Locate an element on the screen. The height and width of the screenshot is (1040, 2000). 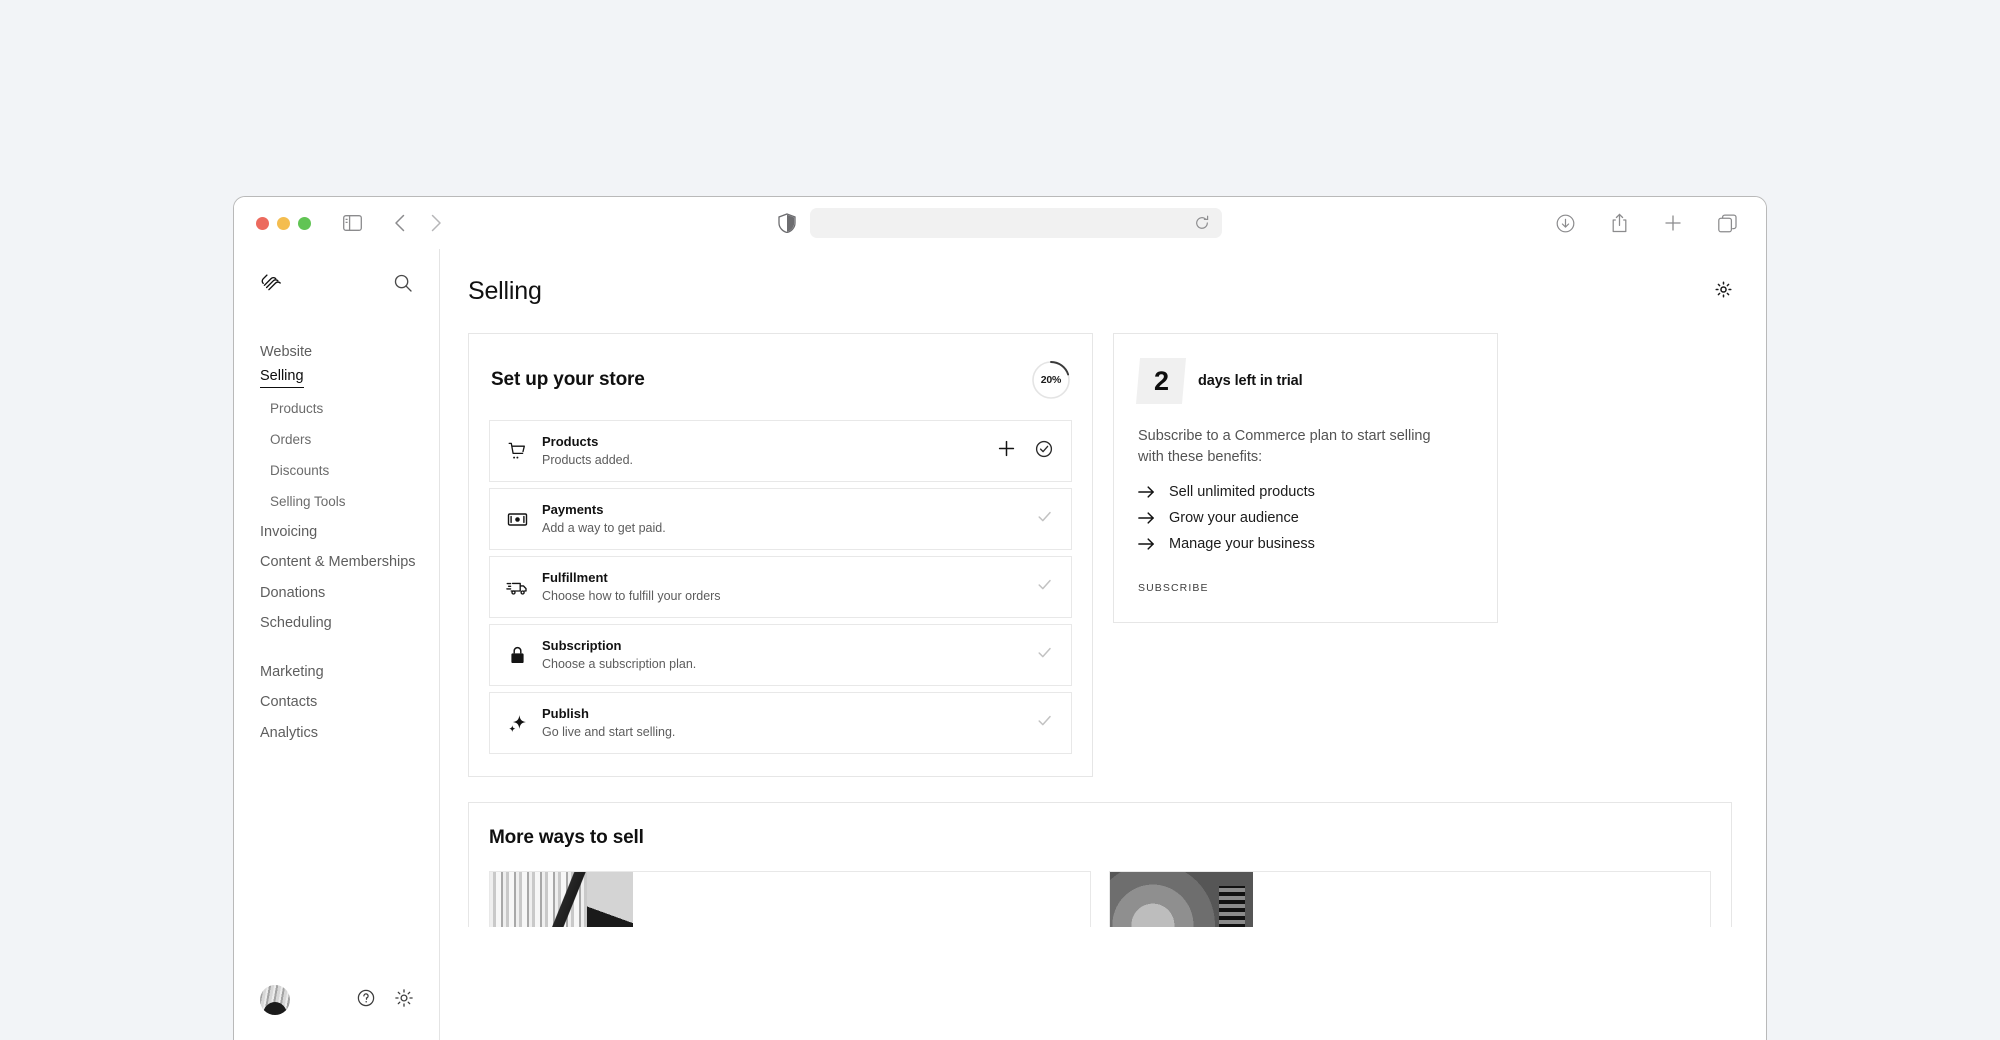
sidebar-item-label: Scheduling is located at coordinates (296, 623).